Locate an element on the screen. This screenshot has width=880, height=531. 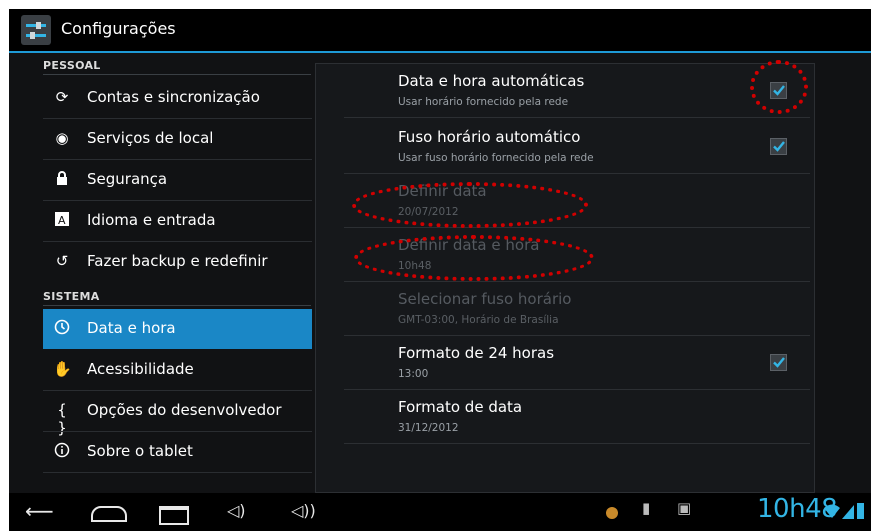
pref-date-format: Formato de data 31/12/2012 is located at coordinates (565, 417).